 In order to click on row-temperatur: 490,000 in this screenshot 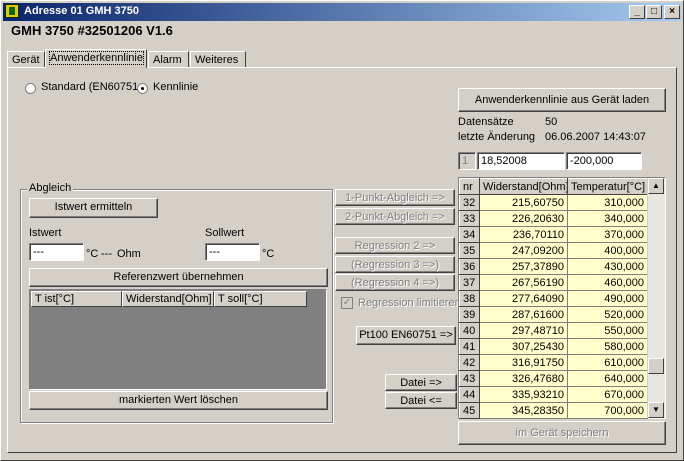, I will do `click(607, 298)`.